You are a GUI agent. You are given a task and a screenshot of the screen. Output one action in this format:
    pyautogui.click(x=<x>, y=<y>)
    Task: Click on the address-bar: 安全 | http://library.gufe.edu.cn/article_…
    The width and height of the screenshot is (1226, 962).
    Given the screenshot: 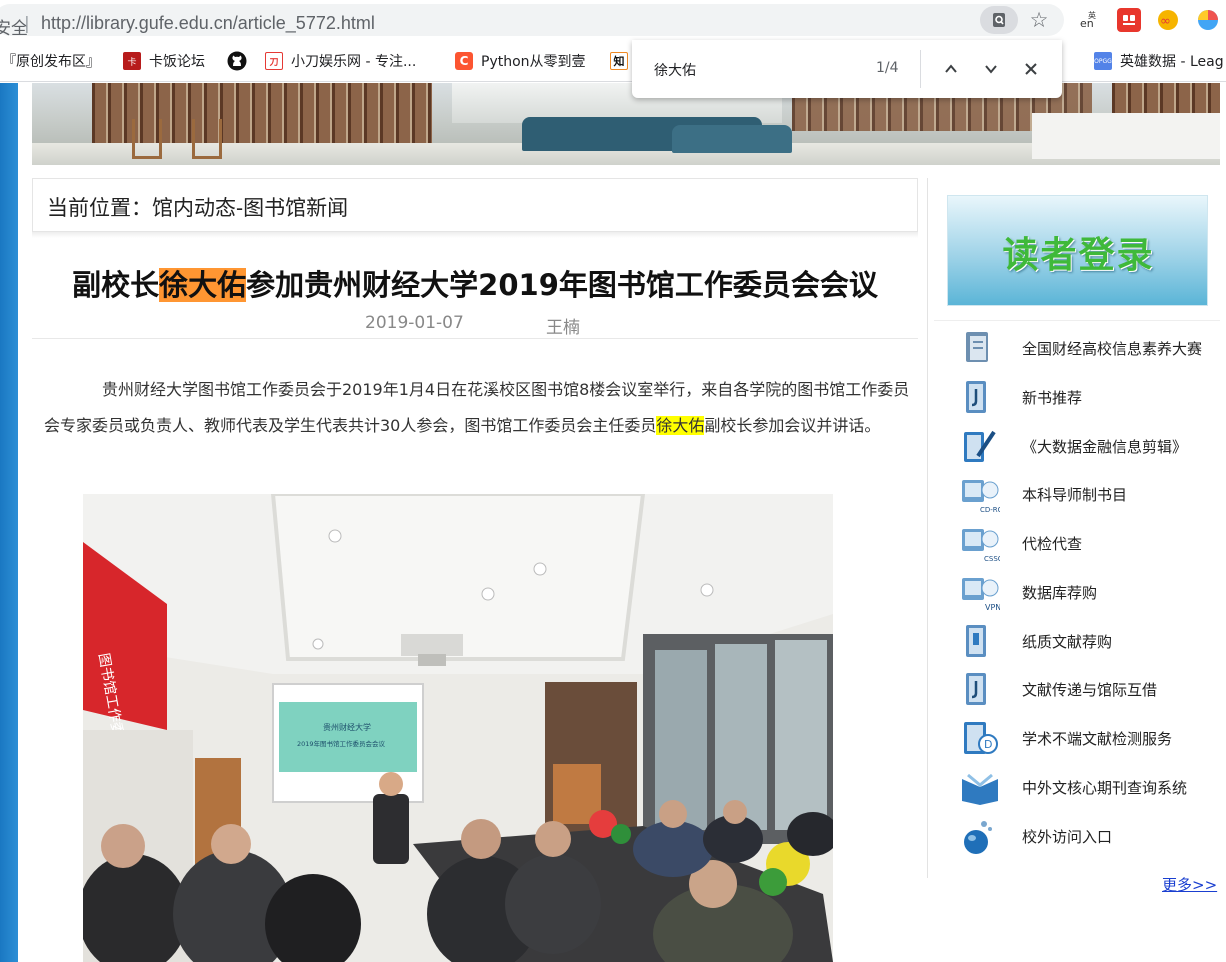 What is the action you would take?
    pyautogui.click(x=532, y=21)
    